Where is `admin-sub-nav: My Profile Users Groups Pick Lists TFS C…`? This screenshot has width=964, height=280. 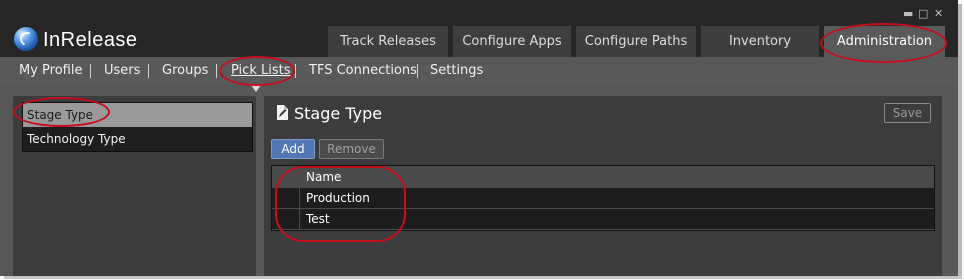 admin-sub-nav: My Profile Users Groups Pick Lists TFS C… is located at coordinates (479, 71).